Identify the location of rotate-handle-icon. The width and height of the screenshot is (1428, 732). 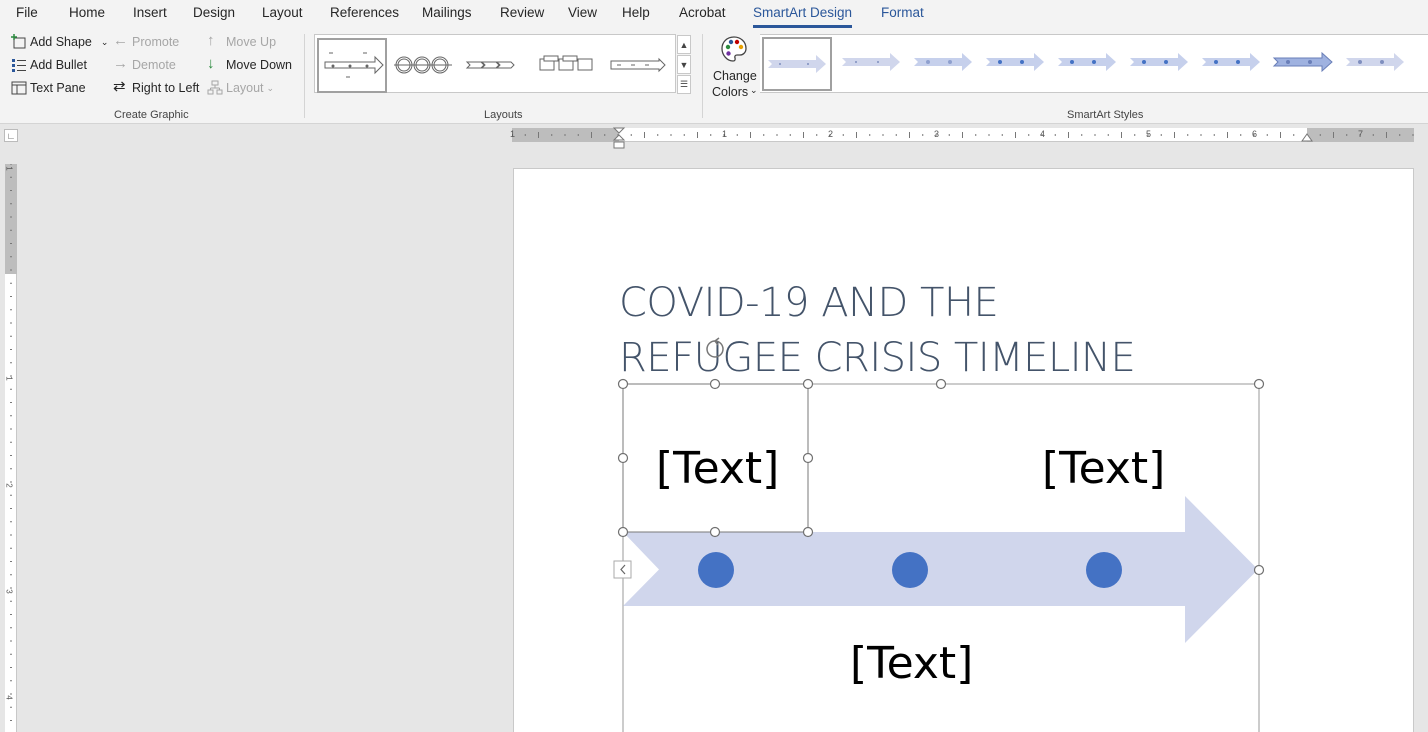
(715, 347).